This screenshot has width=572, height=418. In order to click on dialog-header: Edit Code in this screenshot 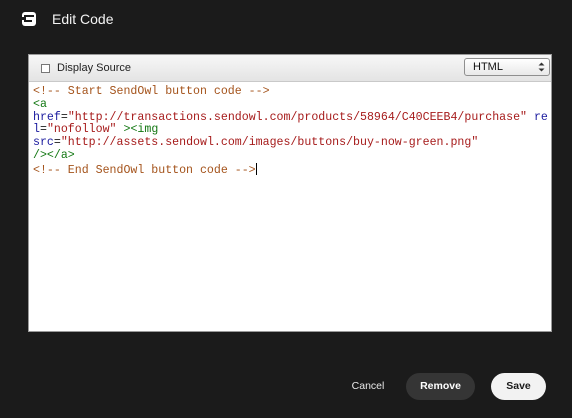, I will do `click(286, 19)`.